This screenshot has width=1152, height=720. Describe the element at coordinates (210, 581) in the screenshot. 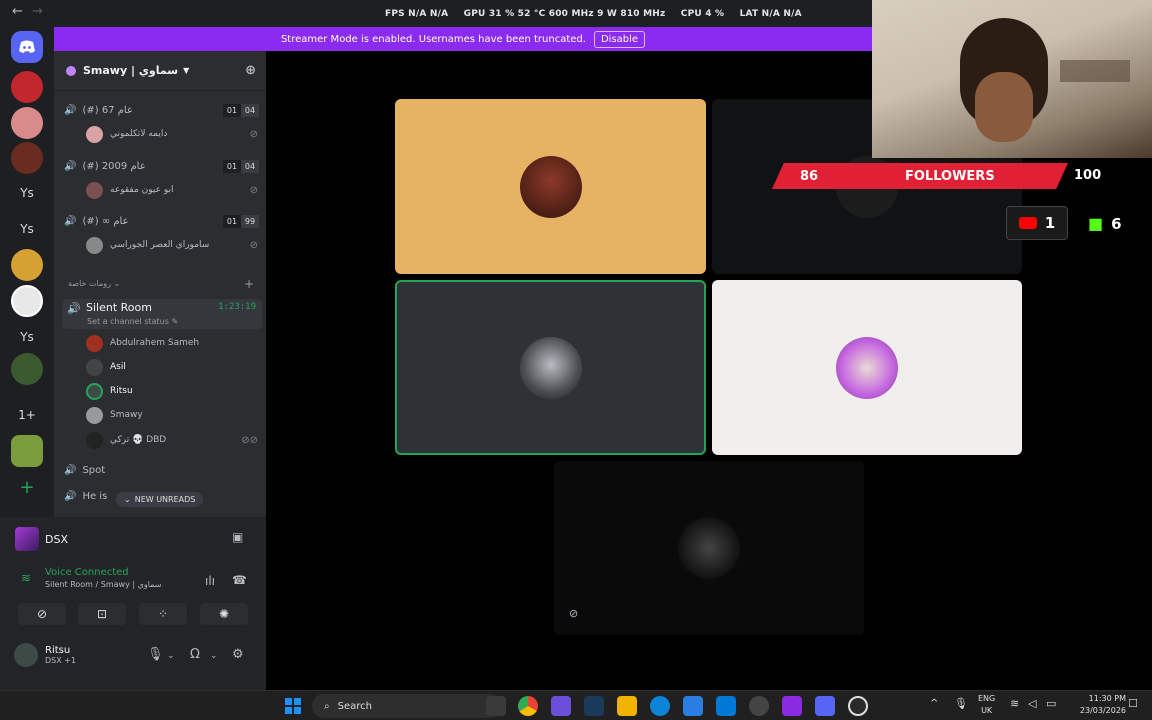

I see `noise-suppression-icon: ılı` at that location.